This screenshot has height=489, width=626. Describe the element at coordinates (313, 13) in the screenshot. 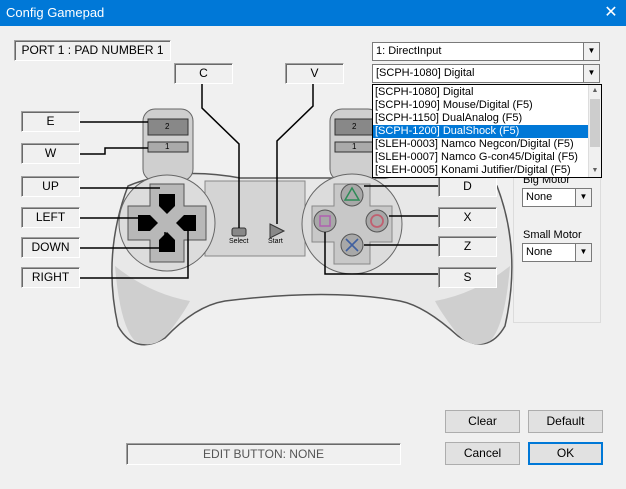

I see `title-bar: Config Gamepad ✕` at that location.